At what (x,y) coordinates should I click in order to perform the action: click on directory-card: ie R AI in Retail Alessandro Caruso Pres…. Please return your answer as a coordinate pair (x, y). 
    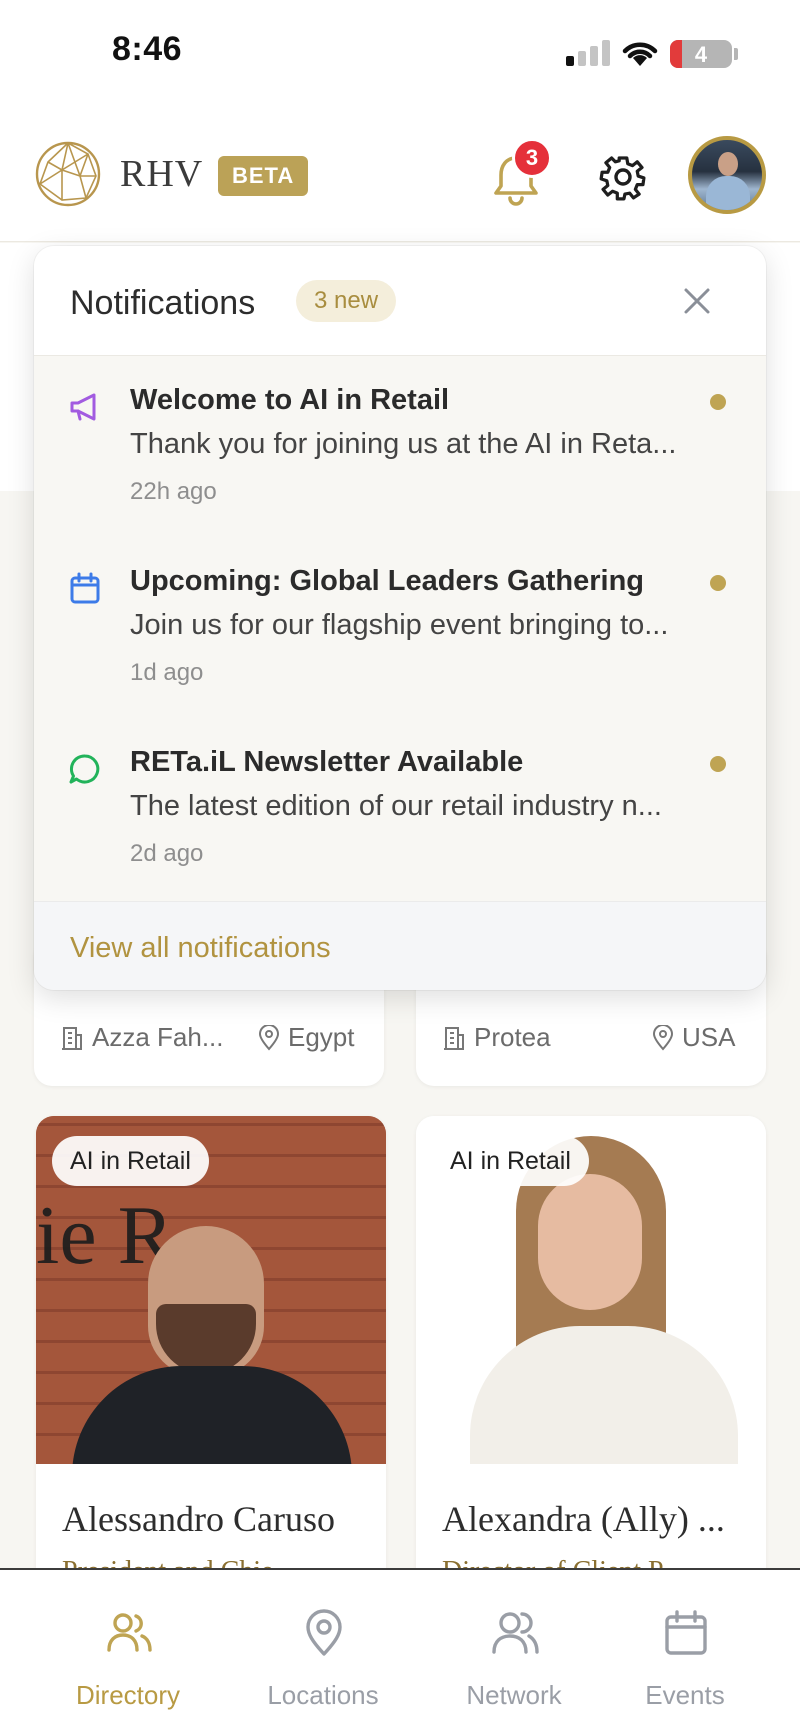
    Looking at the image, I should click on (211, 1366).